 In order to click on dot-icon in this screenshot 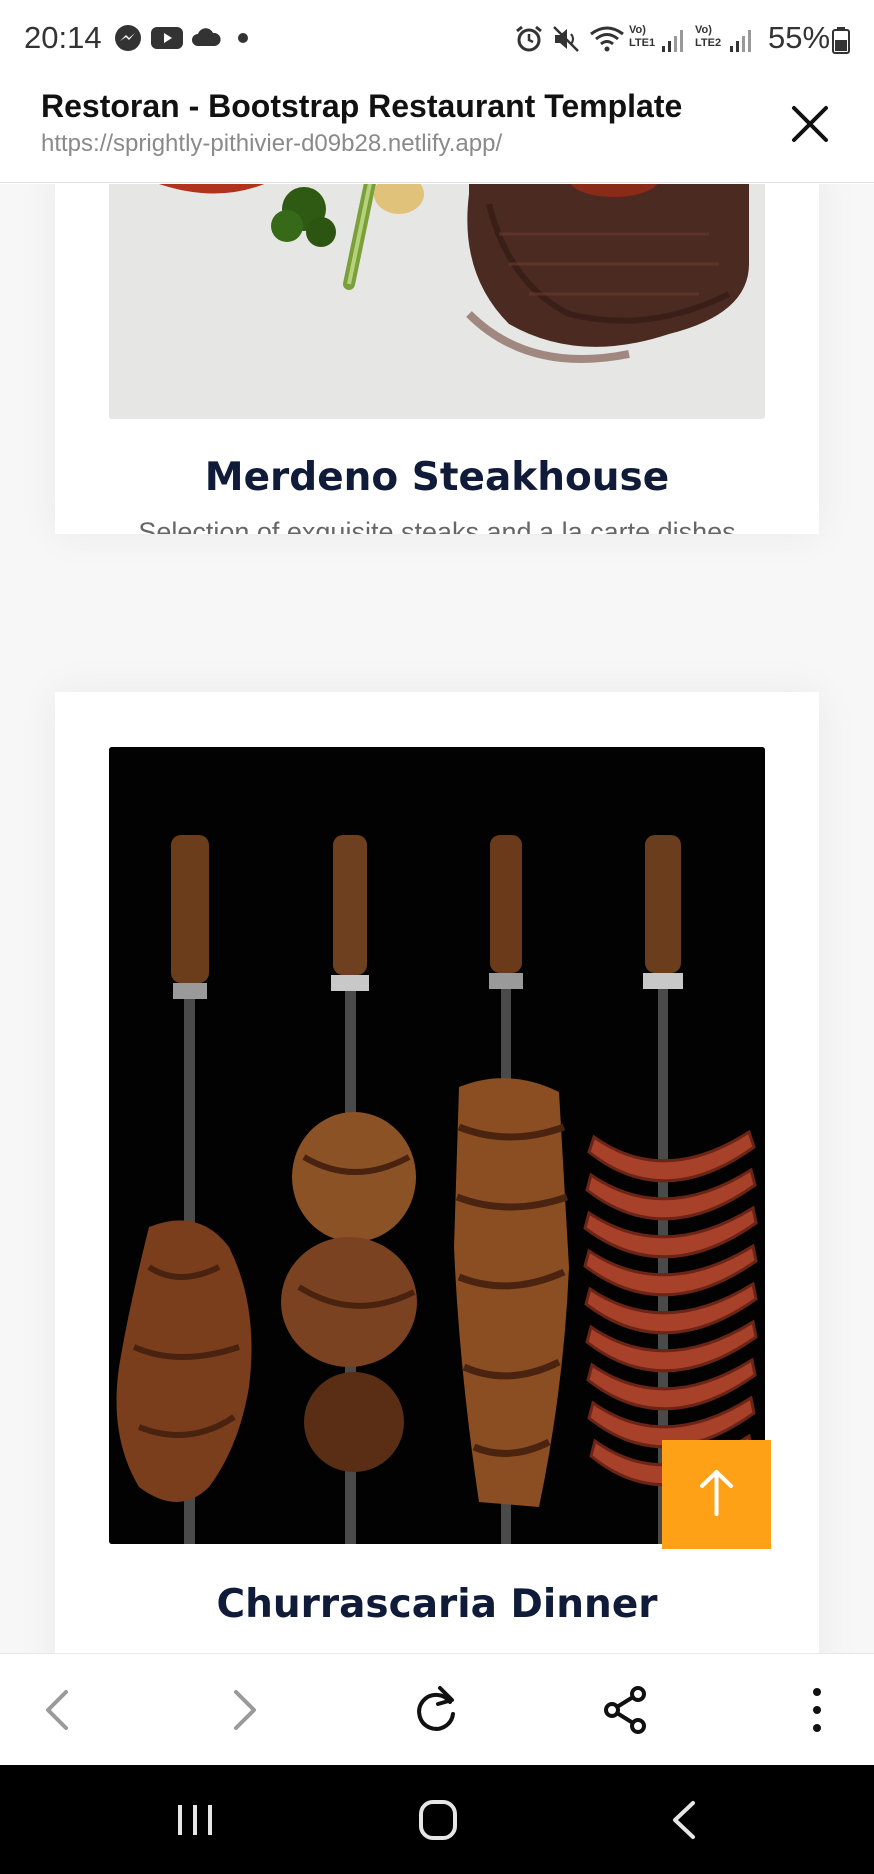, I will do `click(243, 38)`.